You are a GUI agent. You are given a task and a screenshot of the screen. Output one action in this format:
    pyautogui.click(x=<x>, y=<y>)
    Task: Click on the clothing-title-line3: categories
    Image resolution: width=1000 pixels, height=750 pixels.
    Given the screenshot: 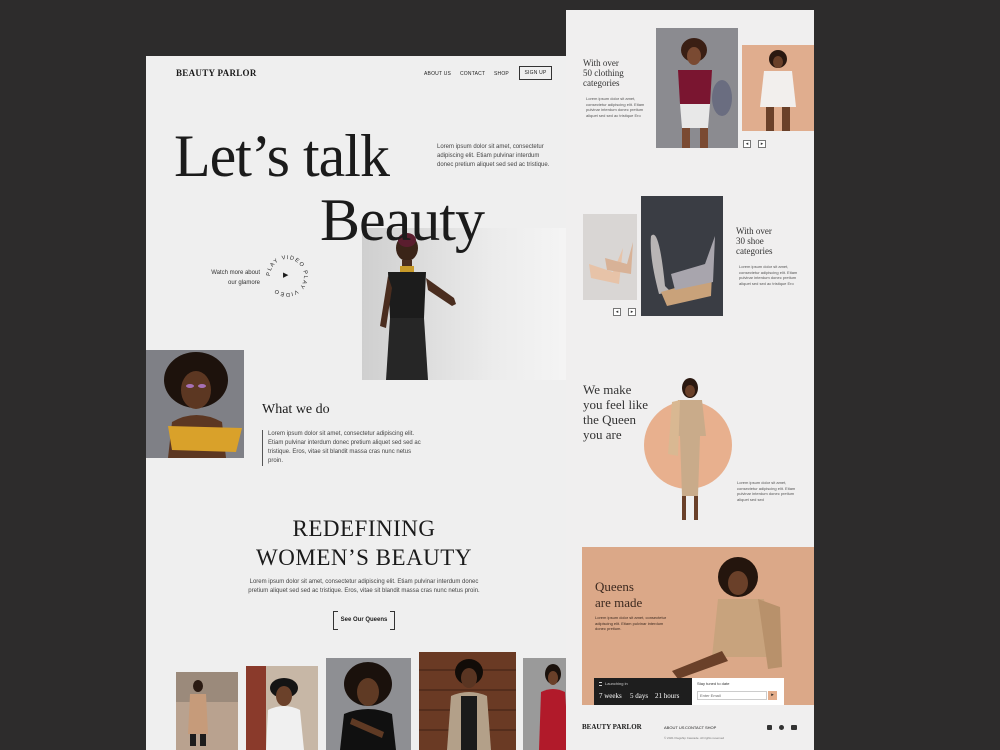 What is the action you would take?
    pyautogui.click(x=601, y=83)
    